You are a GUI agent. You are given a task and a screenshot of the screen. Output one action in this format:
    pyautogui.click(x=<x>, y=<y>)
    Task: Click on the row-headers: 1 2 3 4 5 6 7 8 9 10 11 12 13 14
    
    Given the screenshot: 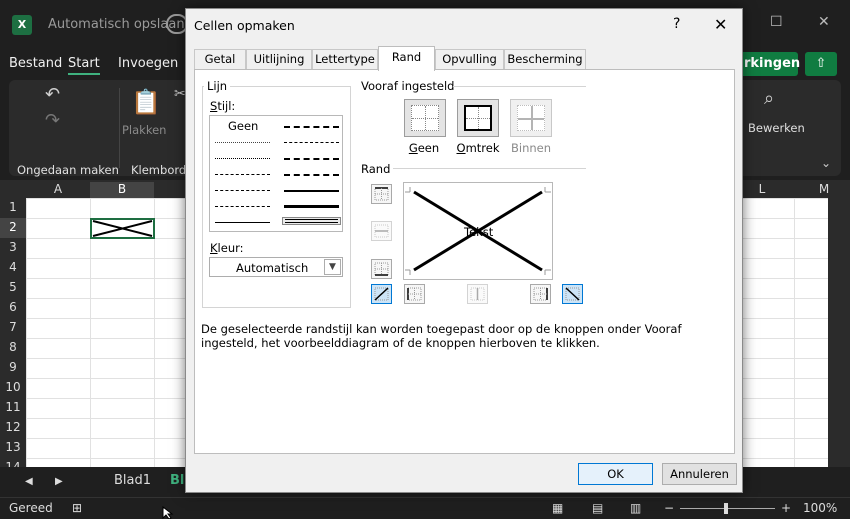 What is the action you would take?
    pyautogui.click(x=13, y=332)
    